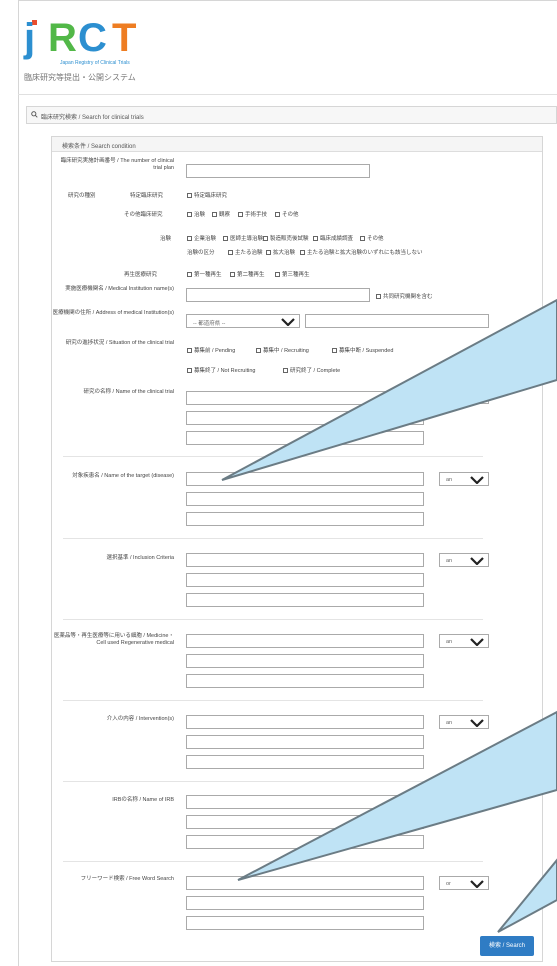  I want to click on trial-checkbox-1: 企業治験, so click(201, 238).